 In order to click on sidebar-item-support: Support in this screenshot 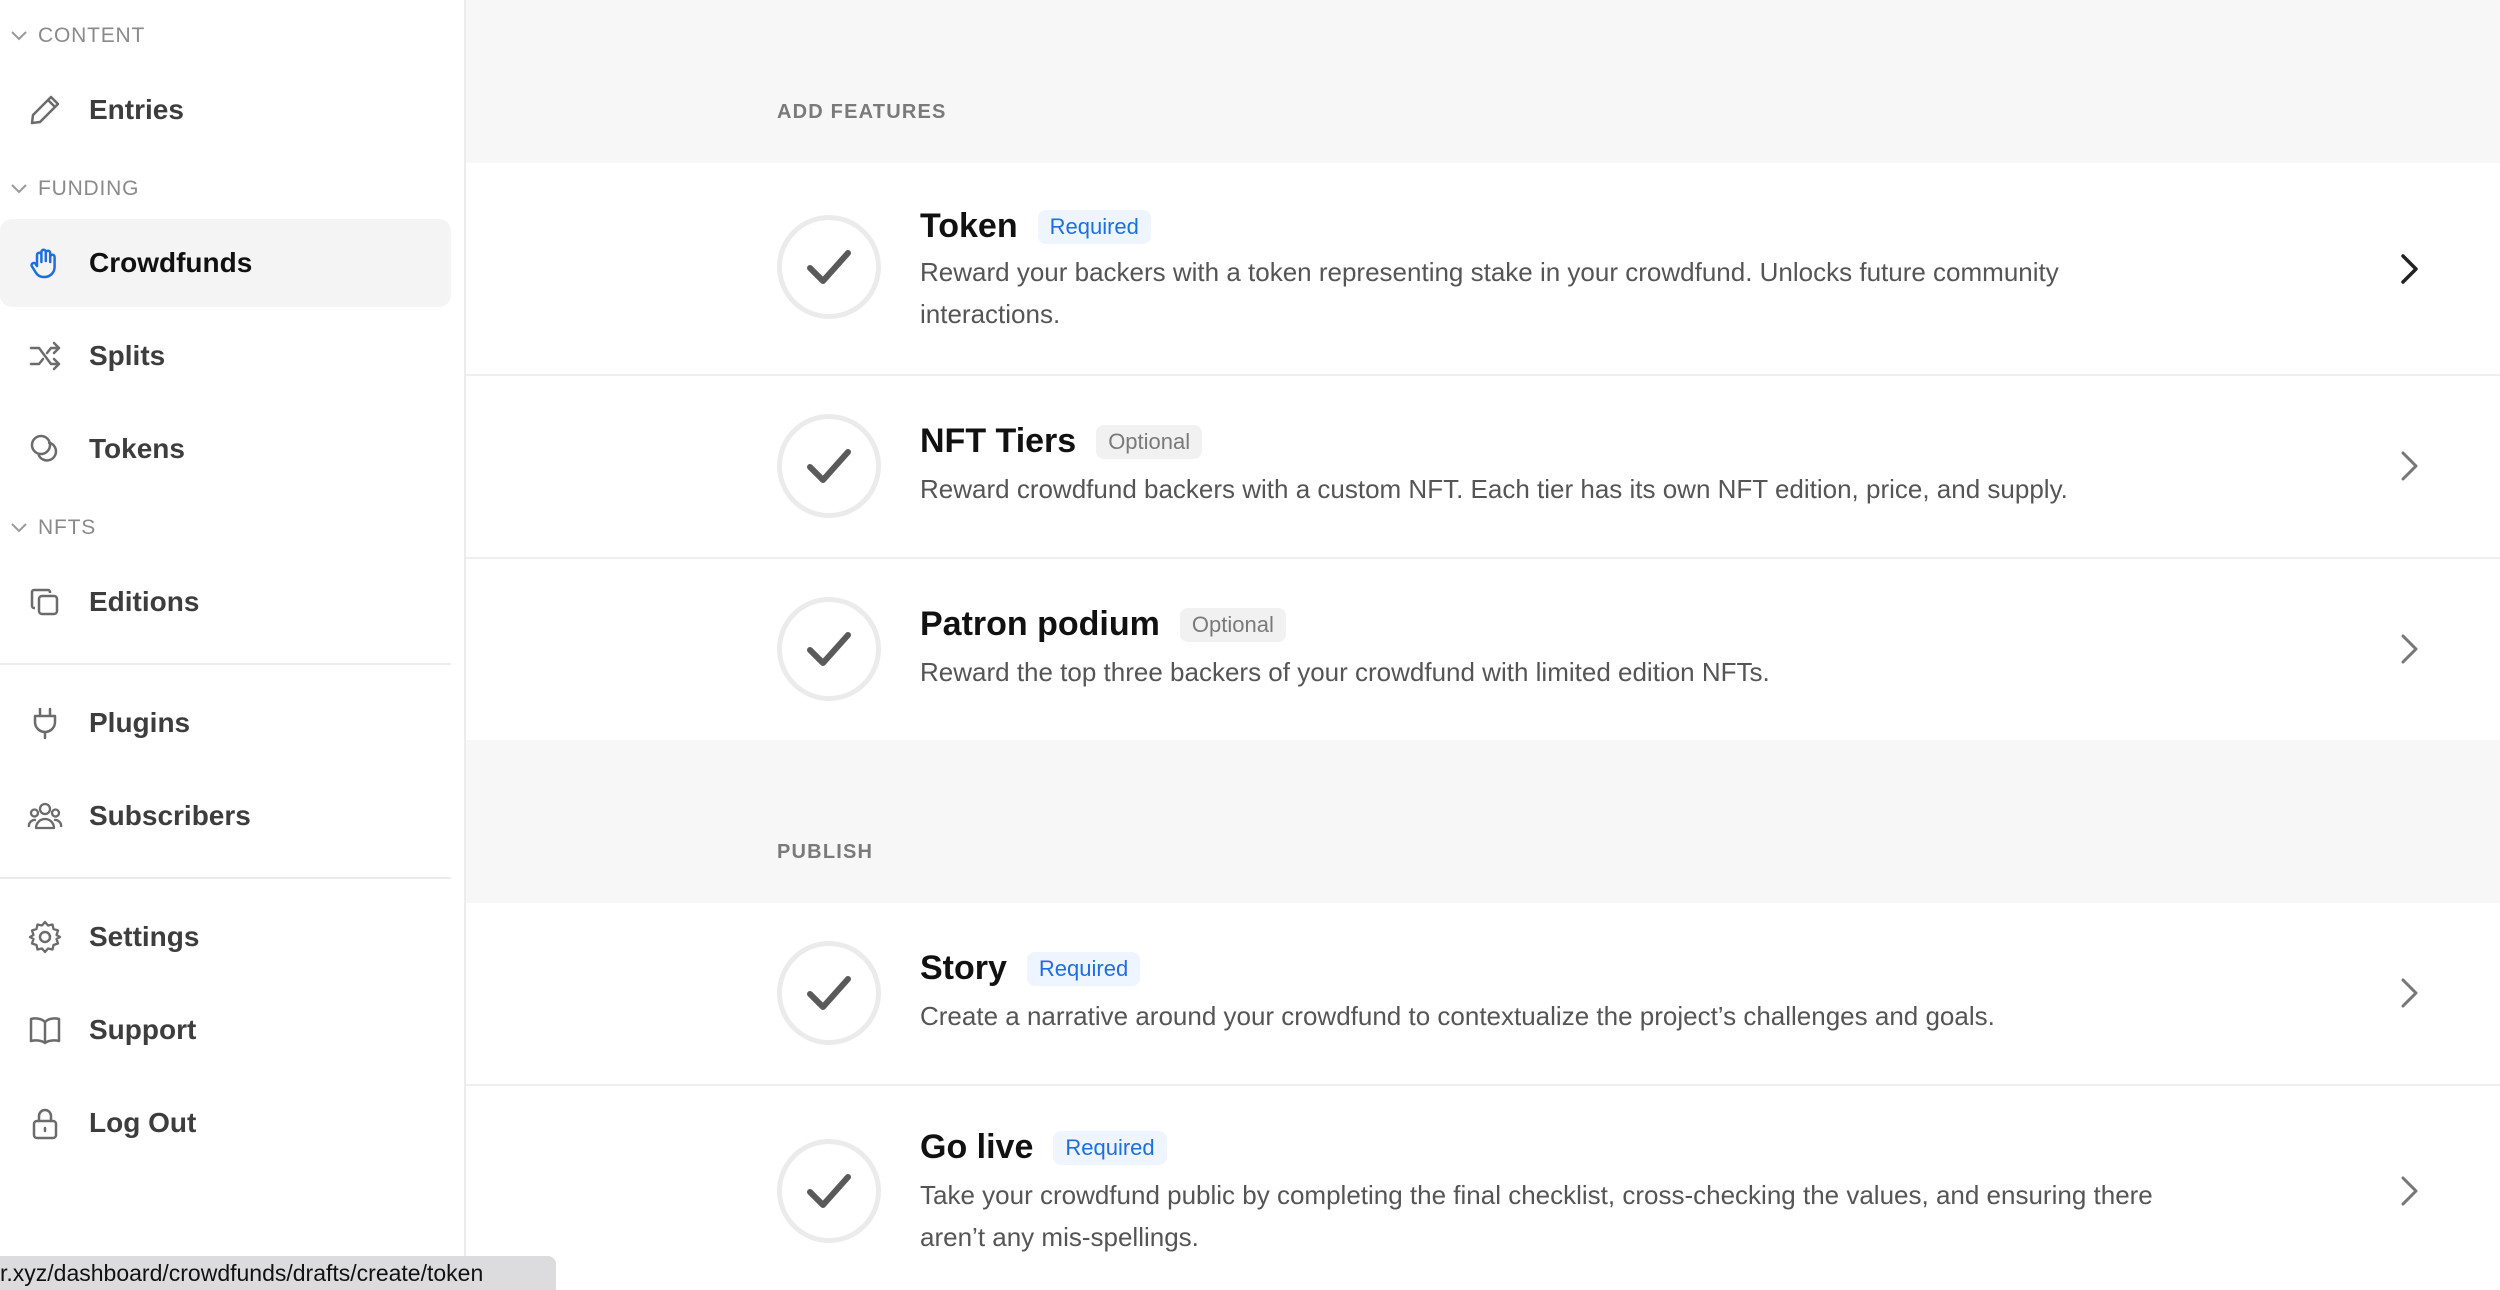, I will do `click(225, 1030)`.